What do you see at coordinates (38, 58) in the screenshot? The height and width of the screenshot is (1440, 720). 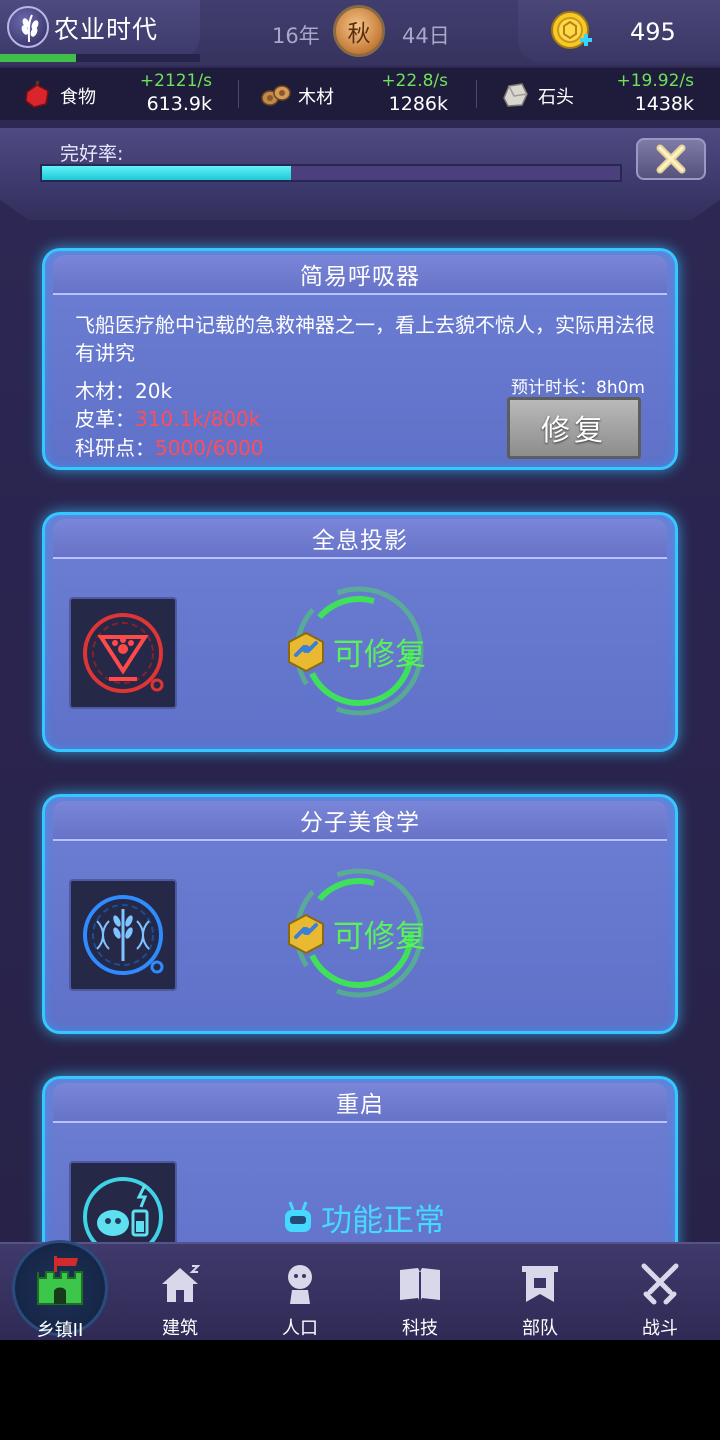 I see `era-progress-fill` at bounding box center [38, 58].